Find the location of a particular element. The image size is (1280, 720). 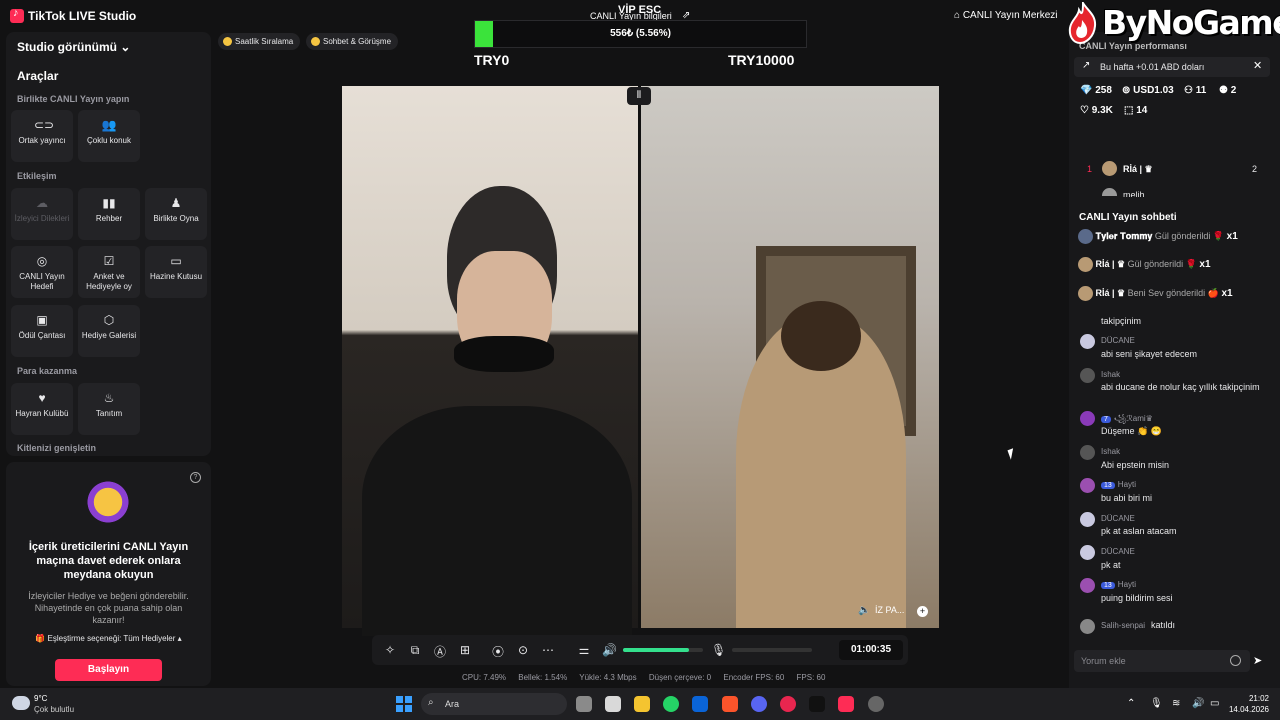

live-center-link: ⌂ CANLI Yayın Merkezi is located at coordinates (1006, 15).